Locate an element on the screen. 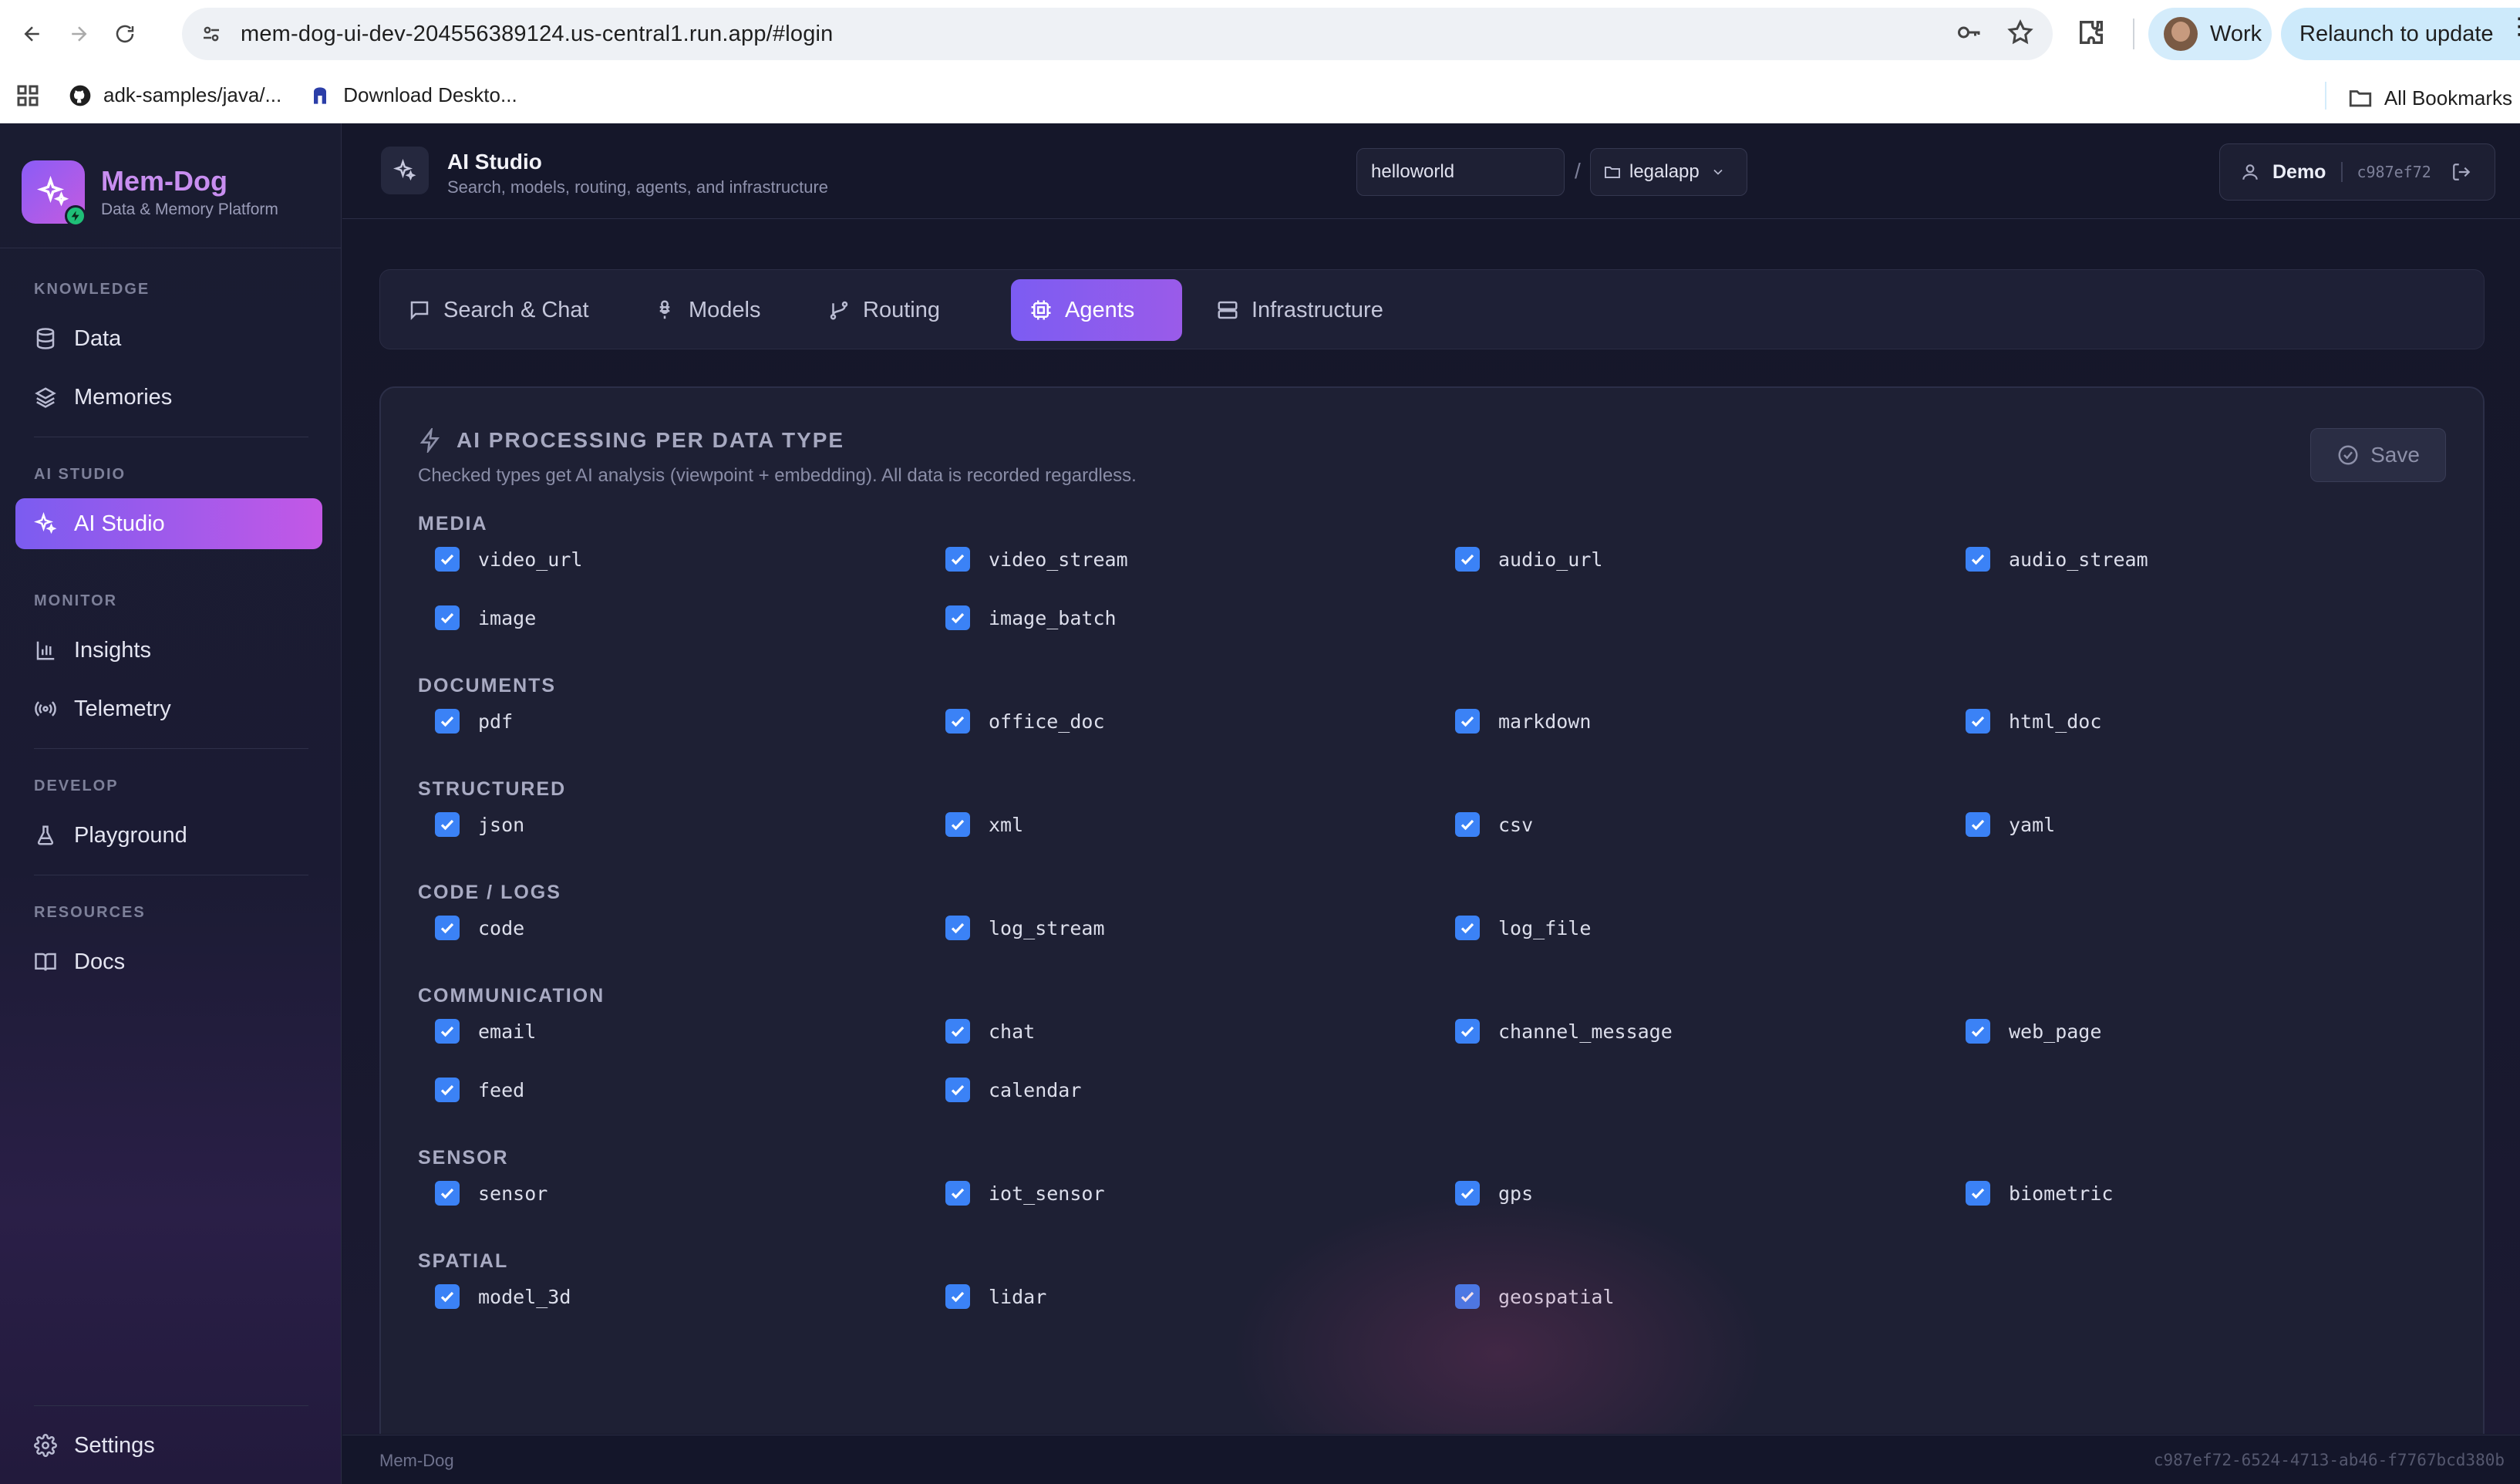 Image resolution: width=2520 pixels, height=1484 pixels. sidebar-item-settings: Settings is located at coordinates (168, 1445).